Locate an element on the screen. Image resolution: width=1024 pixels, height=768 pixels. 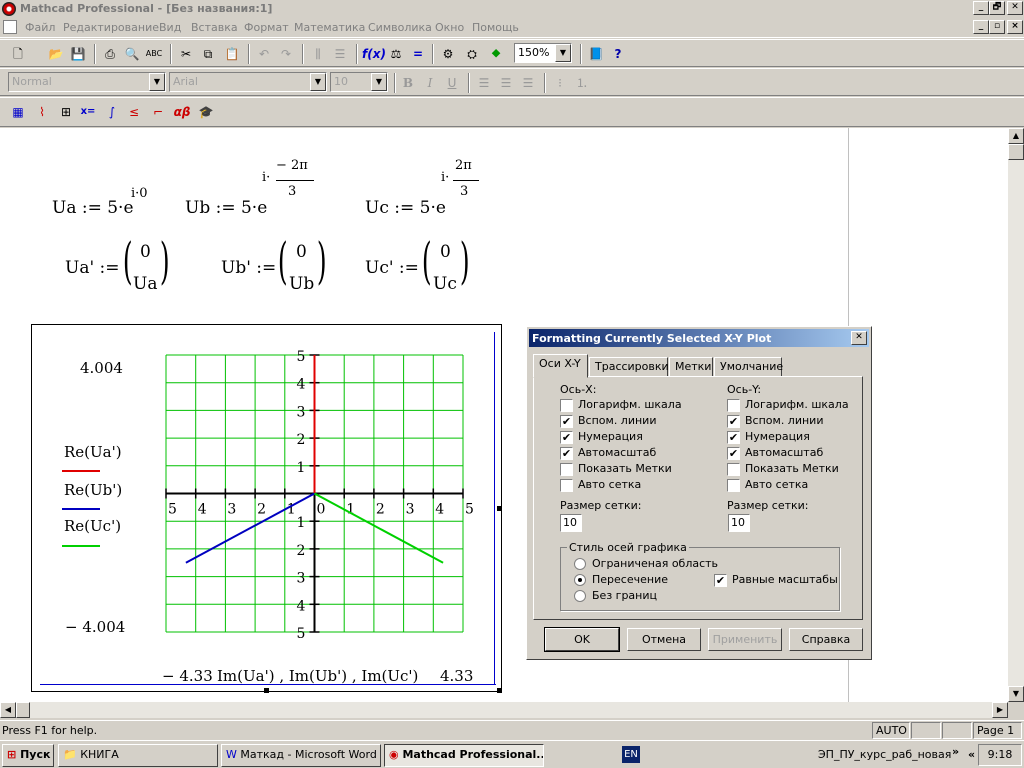
numbering-icon: ⒈ is located at coordinates (582, 83).